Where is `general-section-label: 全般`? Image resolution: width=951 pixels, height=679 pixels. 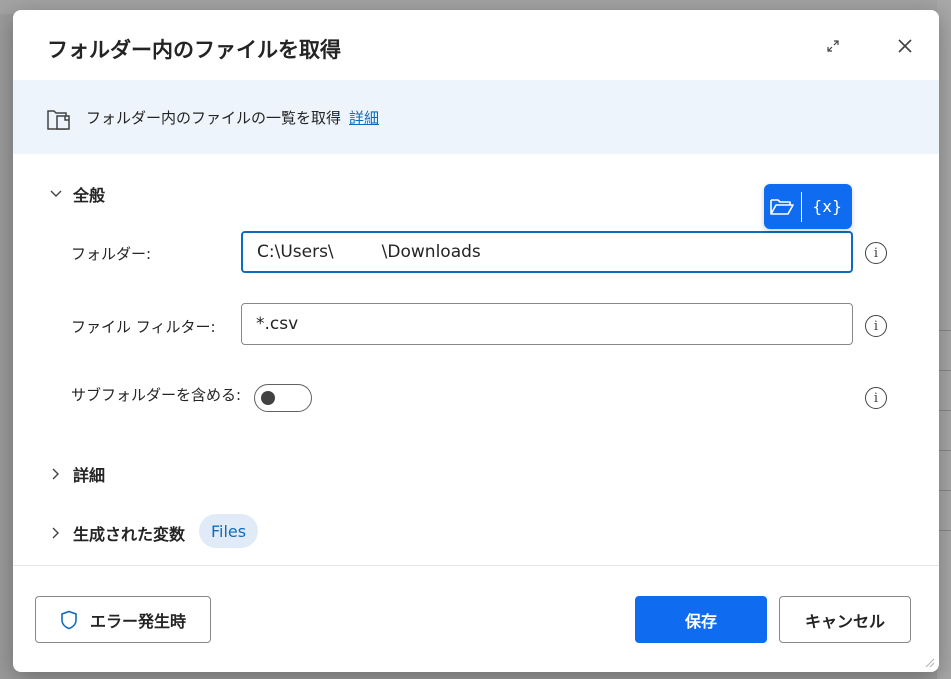
general-section-label: 全般 is located at coordinates (89, 195).